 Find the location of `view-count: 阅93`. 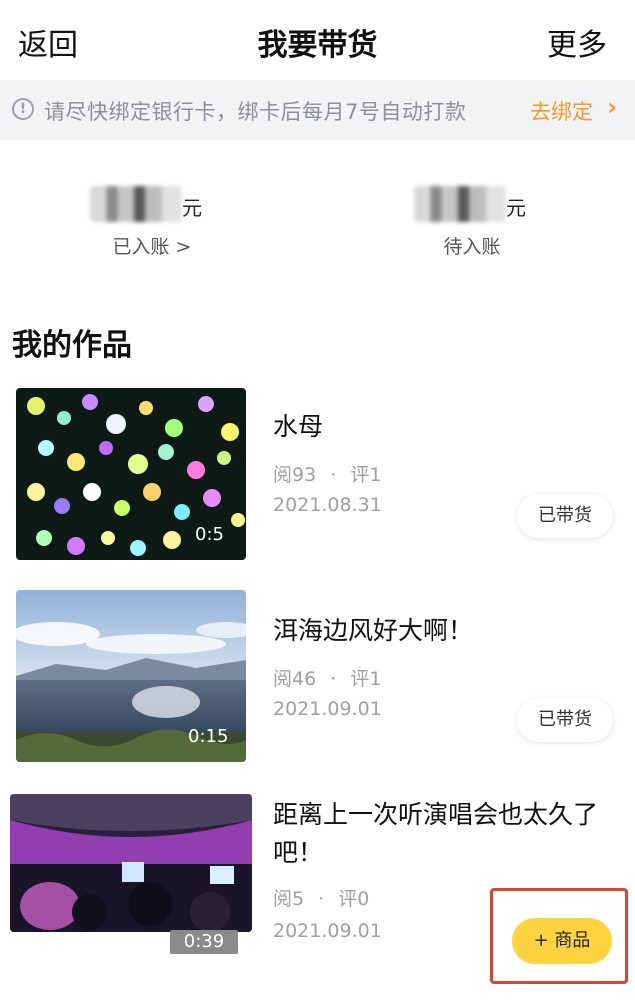

view-count: 阅93 is located at coordinates (295, 475).